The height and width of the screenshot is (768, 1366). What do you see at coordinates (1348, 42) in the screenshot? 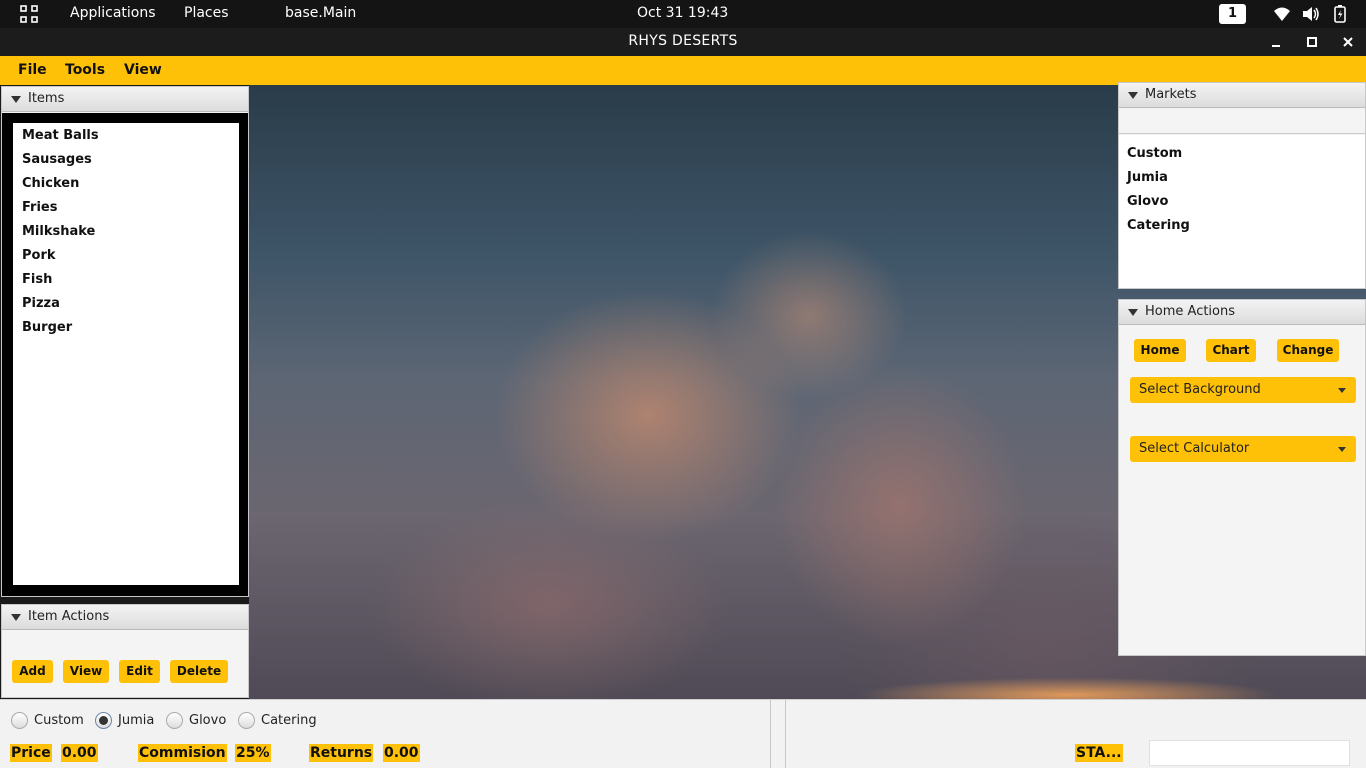
I see `close-icon` at bounding box center [1348, 42].